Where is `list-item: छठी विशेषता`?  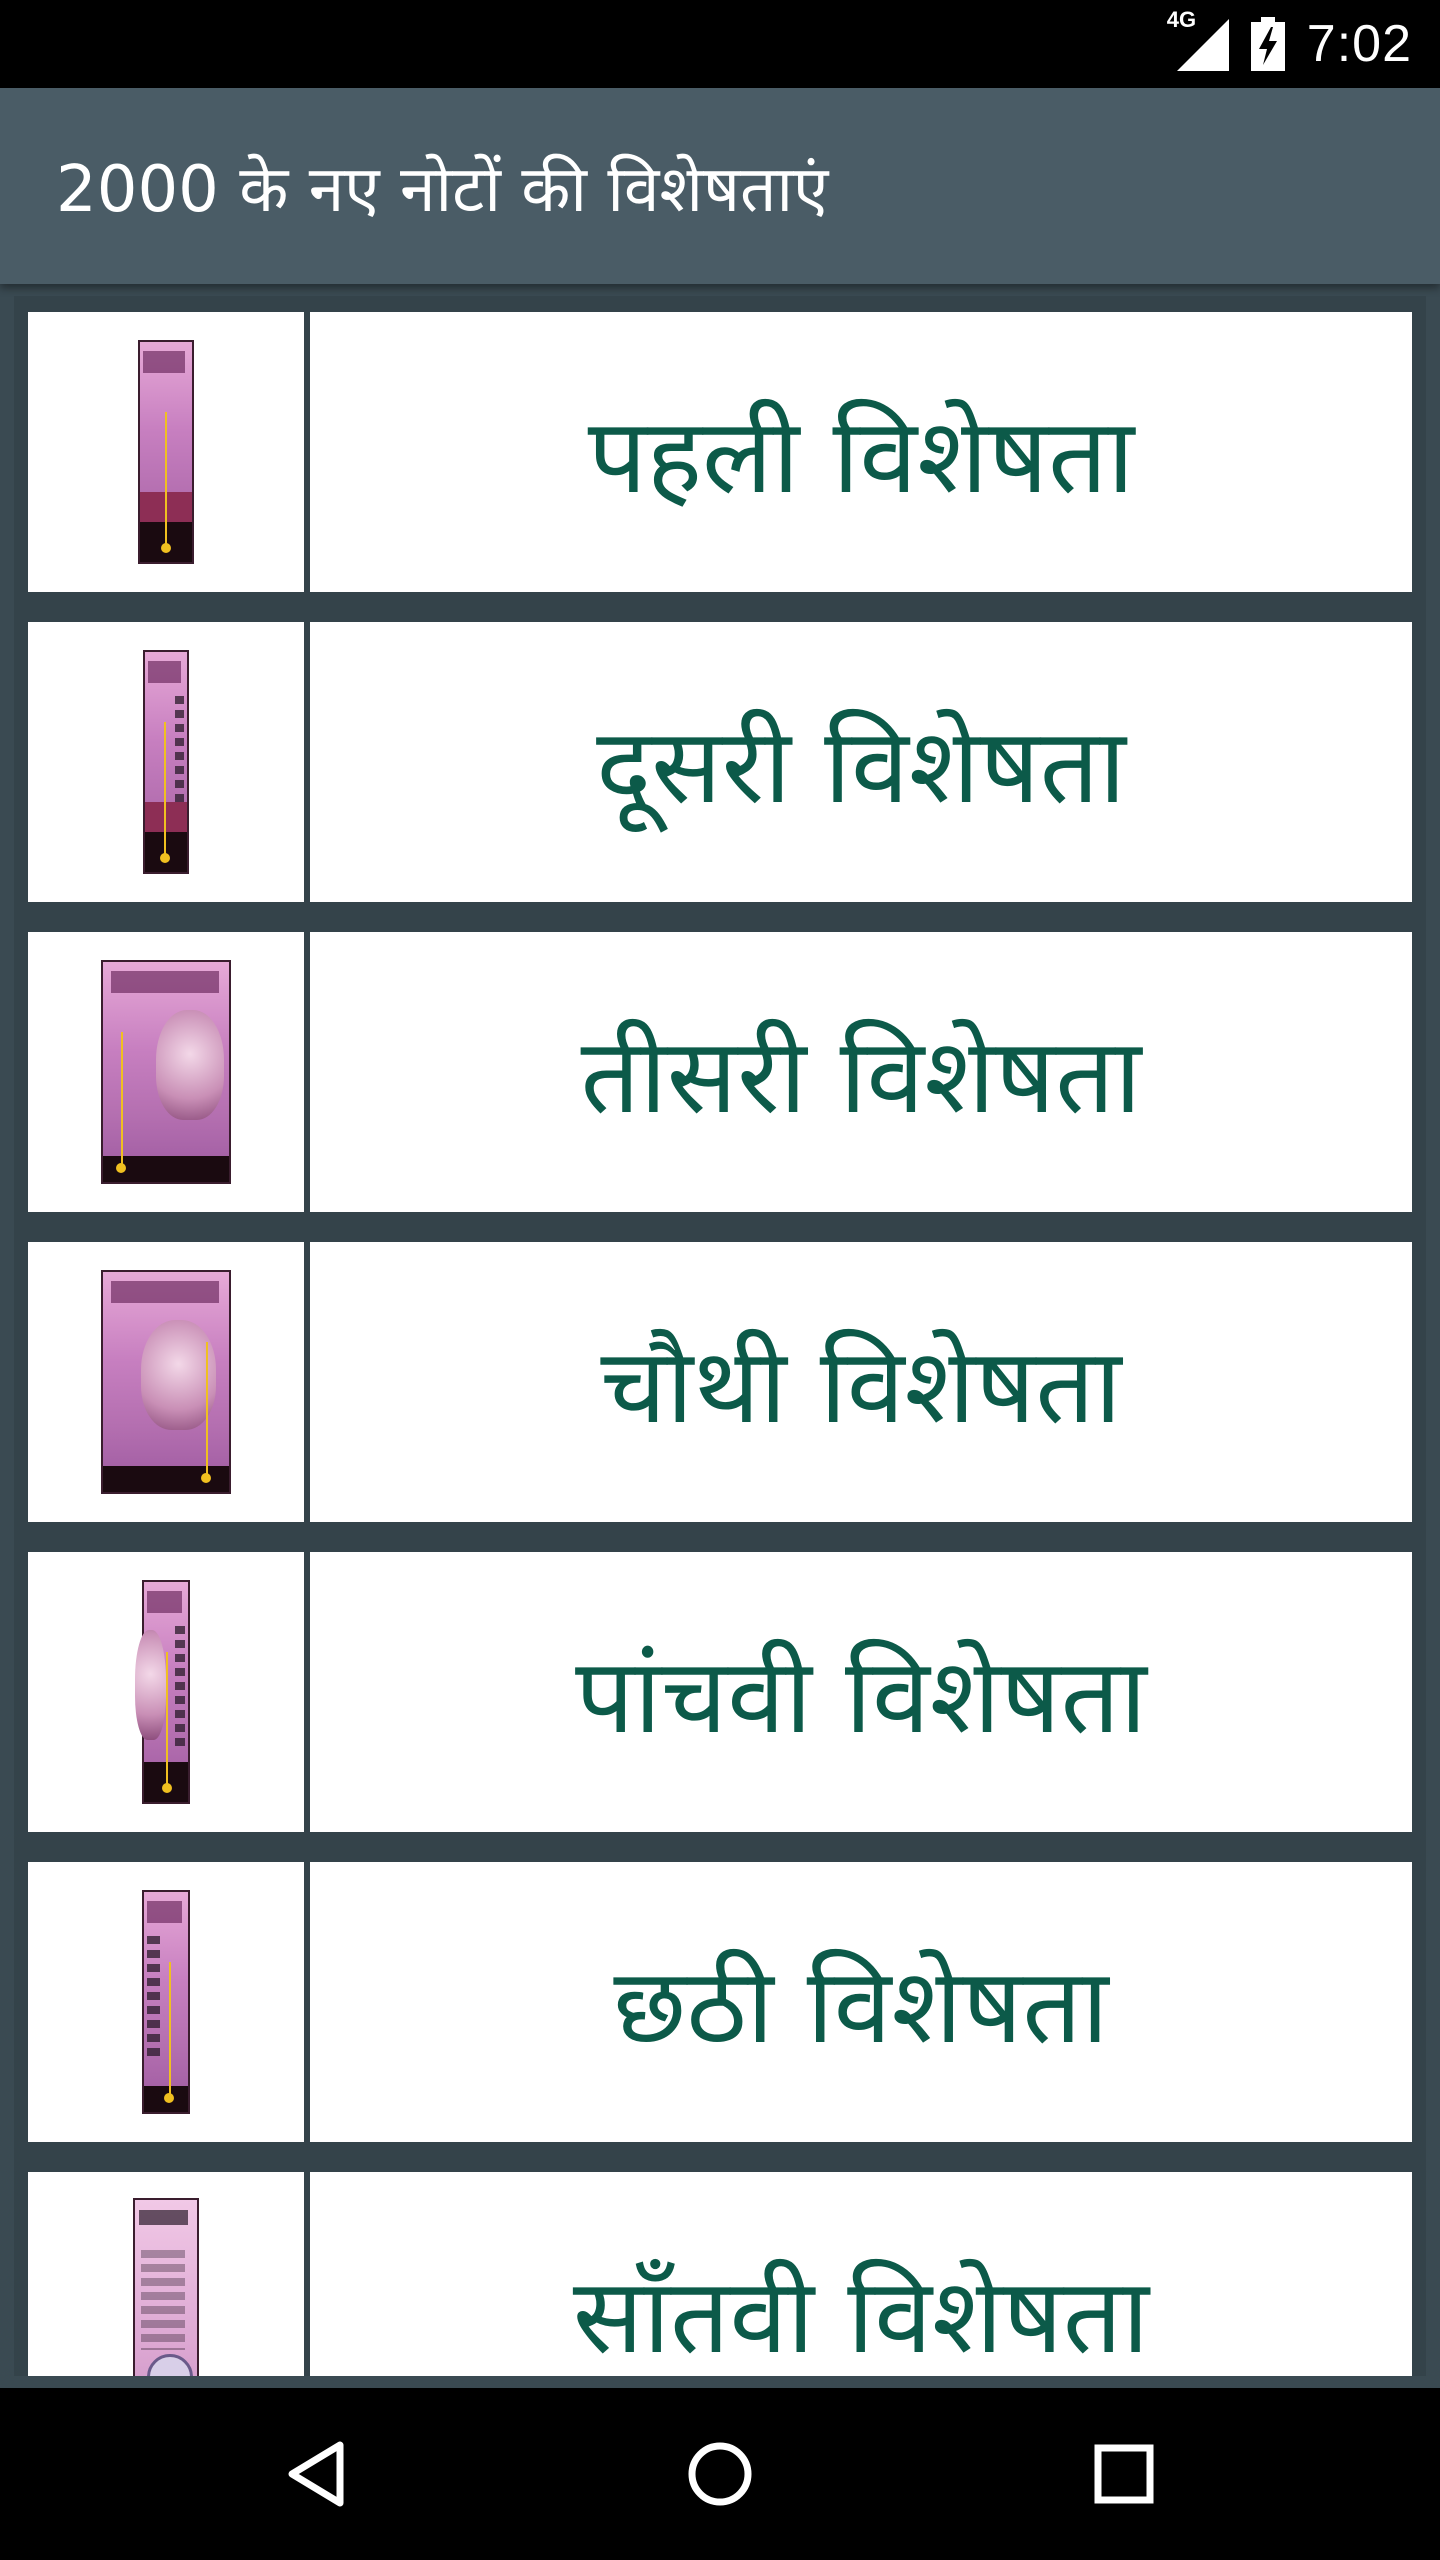
list-item: छठी विशेषता is located at coordinates (720, 2002).